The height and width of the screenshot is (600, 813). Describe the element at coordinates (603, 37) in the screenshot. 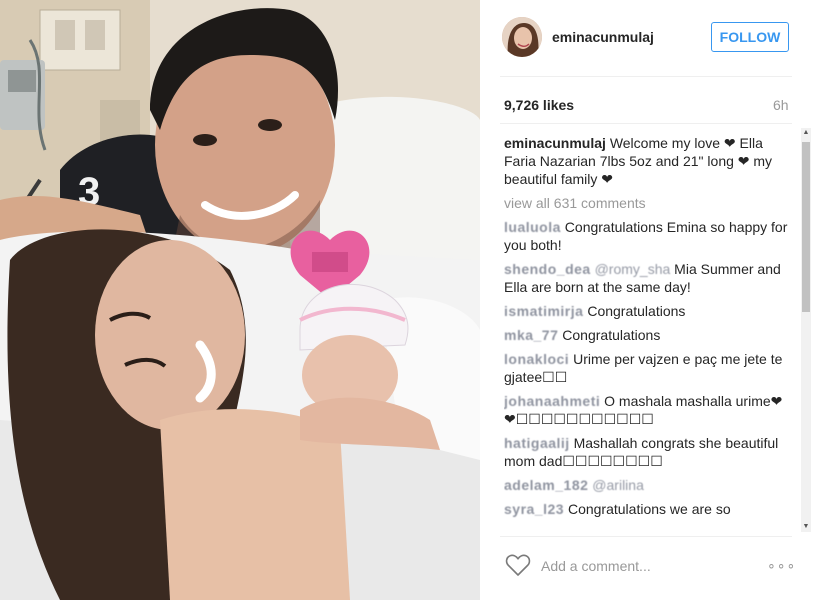

I see `post-username: eminacunmulaj` at that location.